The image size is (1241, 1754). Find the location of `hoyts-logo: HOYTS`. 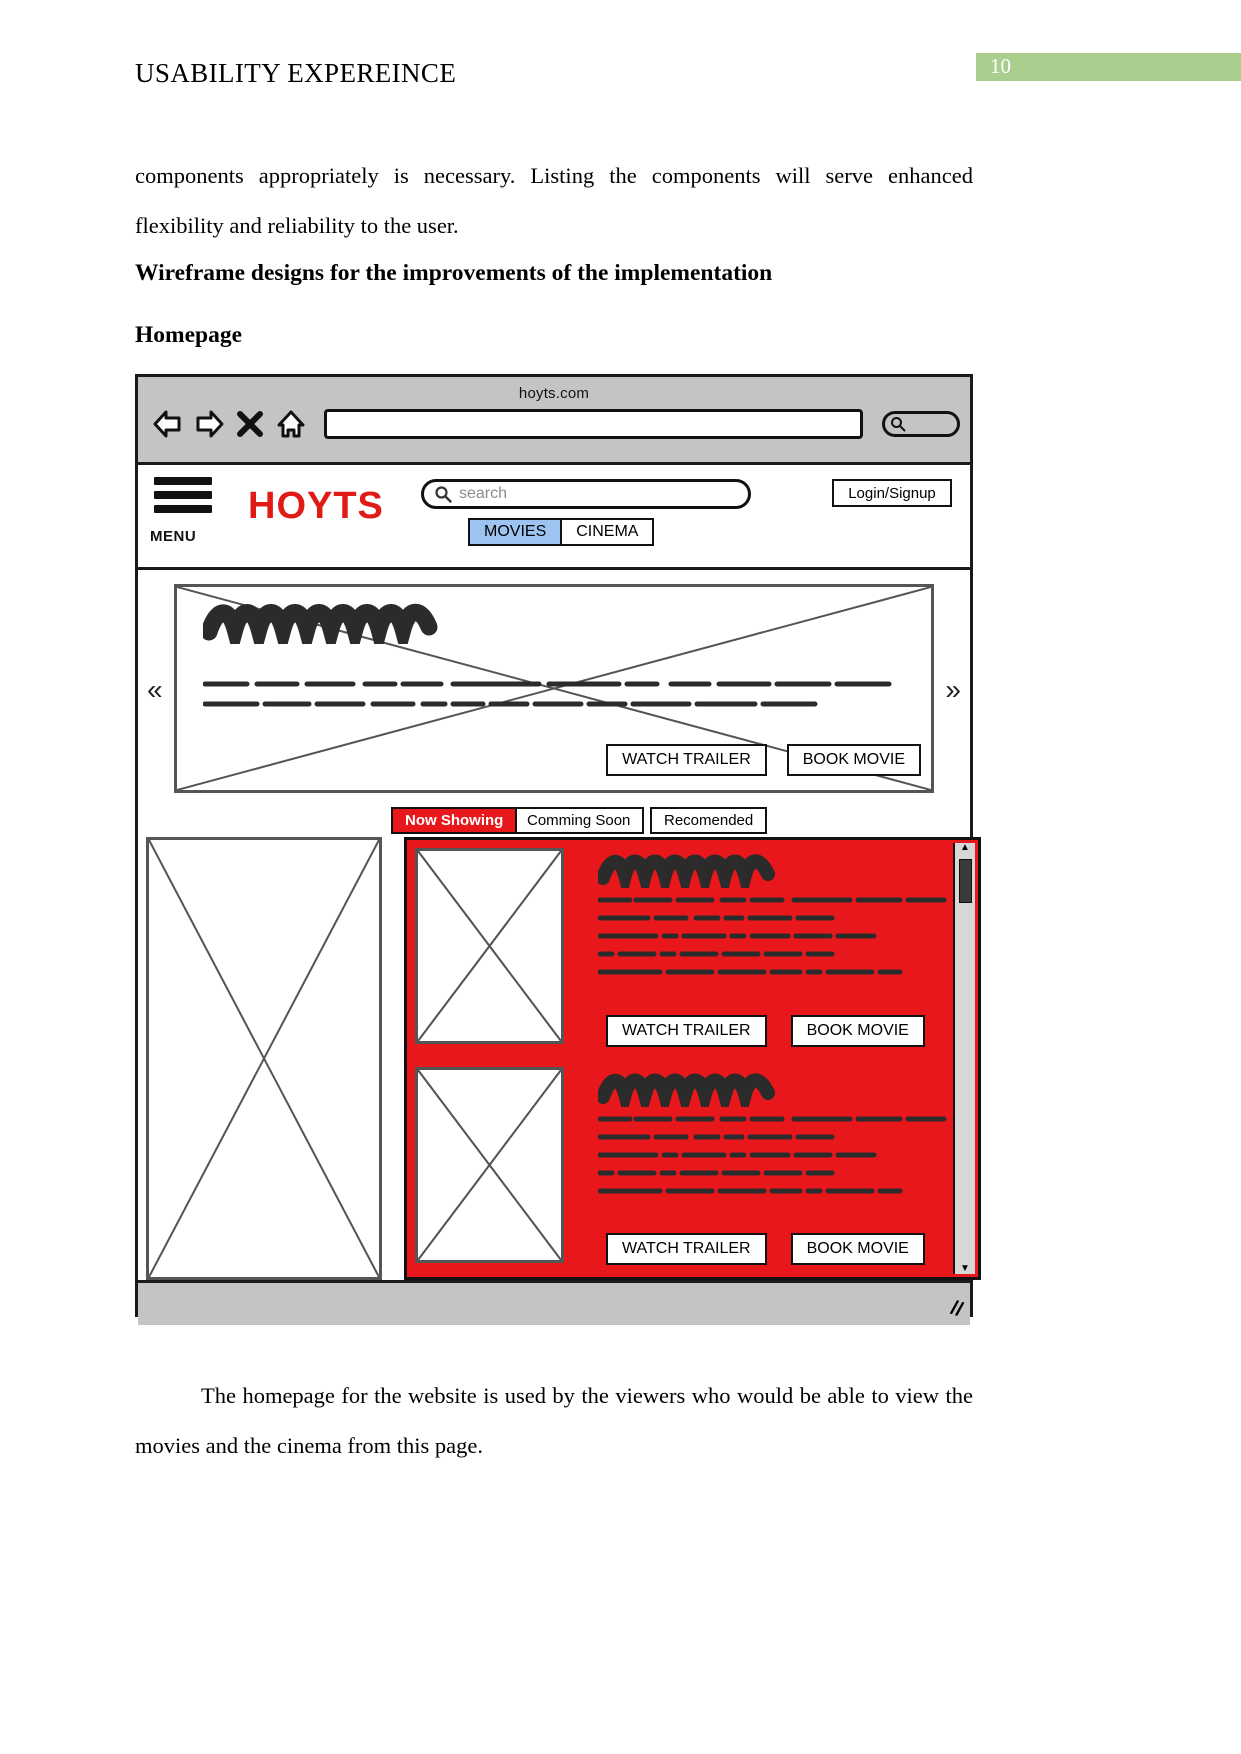

hoyts-logo: HOYTS is located at coordinates (316, 506).